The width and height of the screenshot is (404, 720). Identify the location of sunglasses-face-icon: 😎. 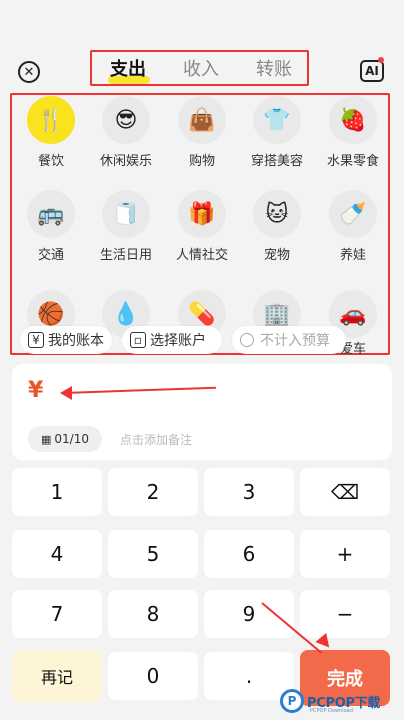
(126, 120).